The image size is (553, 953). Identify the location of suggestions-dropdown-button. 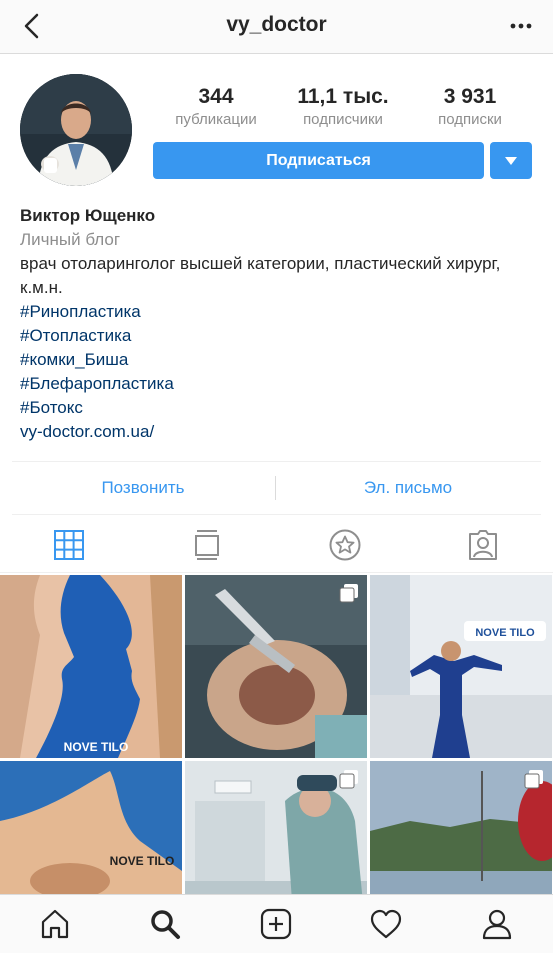
(511, 160).